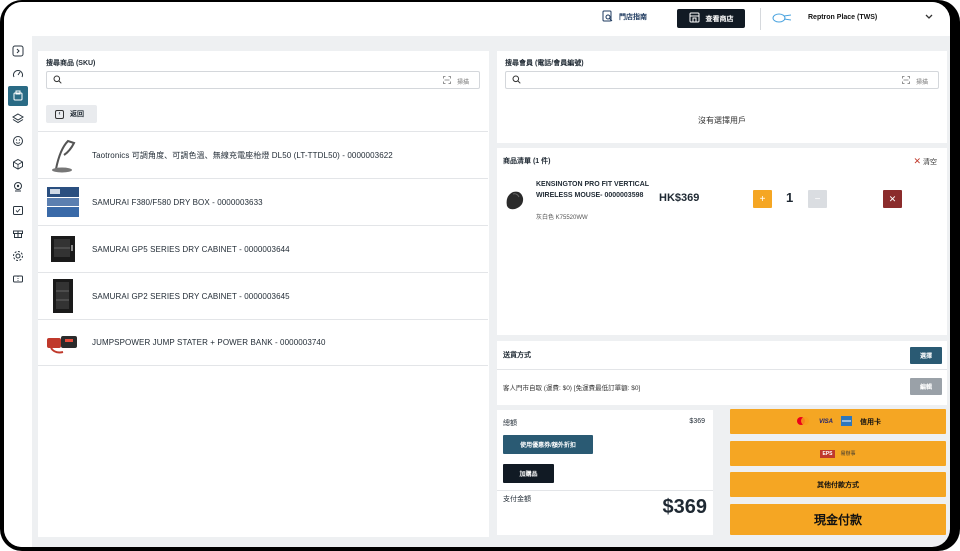 Image resolution: width=960 pixels, height=551 pixels. What do you see at coordinates (515, 202) in the screenshot?
I see `mouse-thumbnail` at bounding box center [515, 202].